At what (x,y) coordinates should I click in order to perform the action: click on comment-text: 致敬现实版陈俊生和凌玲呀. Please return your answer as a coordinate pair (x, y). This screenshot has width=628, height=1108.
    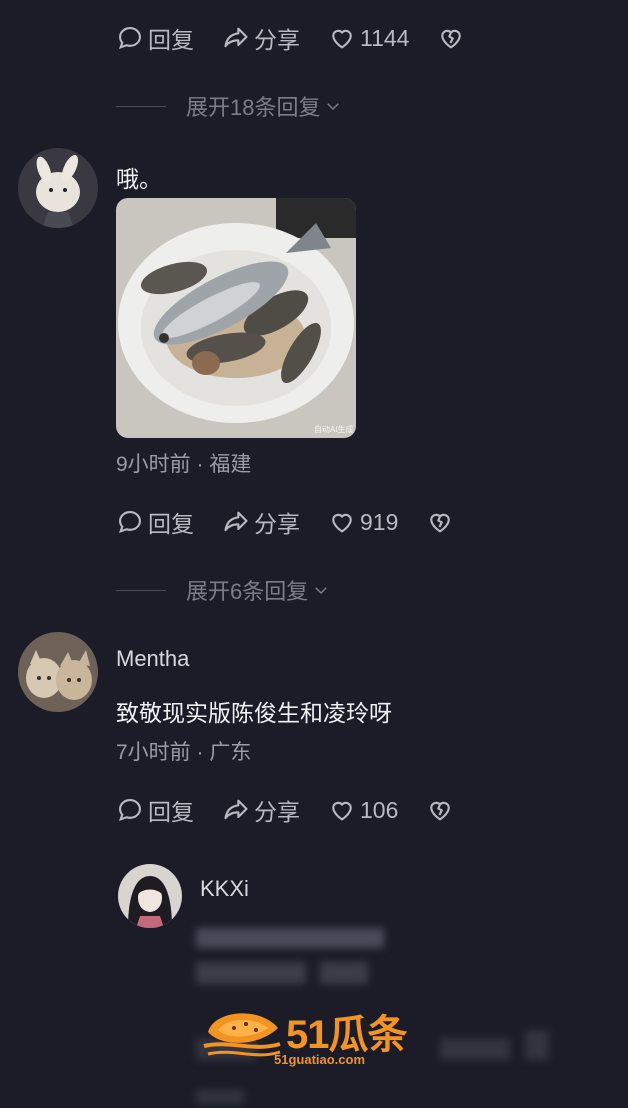
    Looking at the image, I should click on (254, 713).